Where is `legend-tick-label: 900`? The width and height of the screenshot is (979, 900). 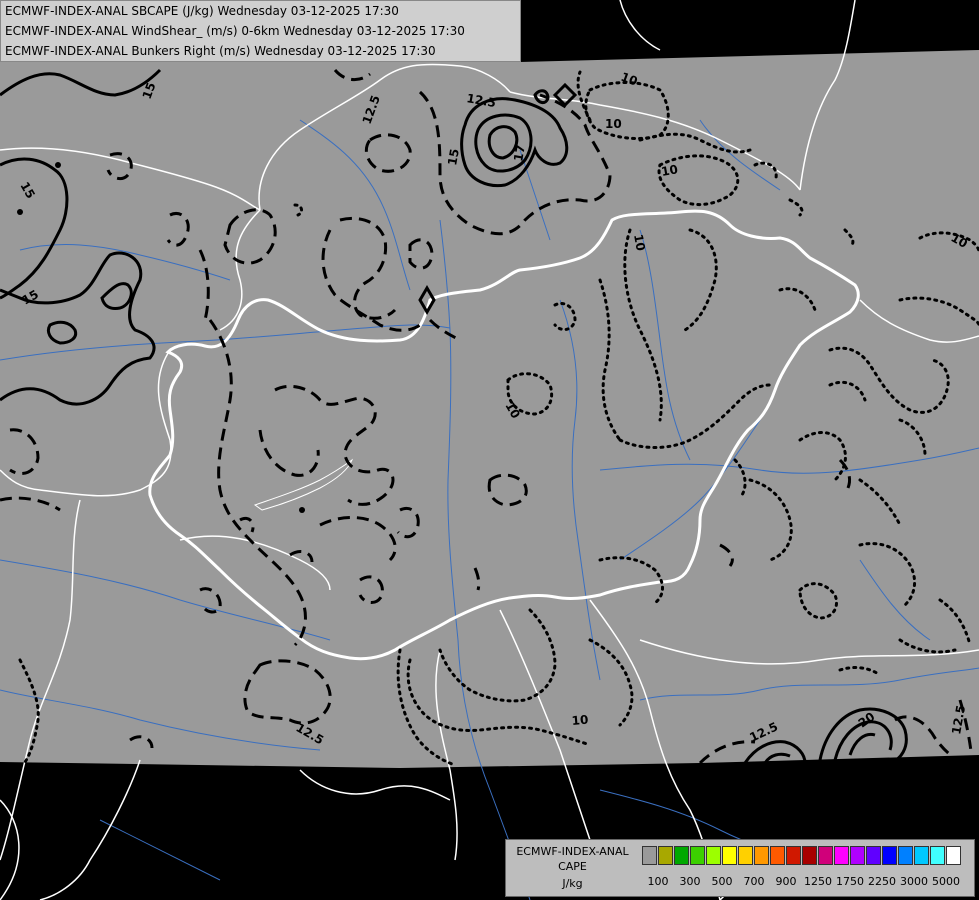 legend-tick-label: 900 is located at coordinates (786, 881).